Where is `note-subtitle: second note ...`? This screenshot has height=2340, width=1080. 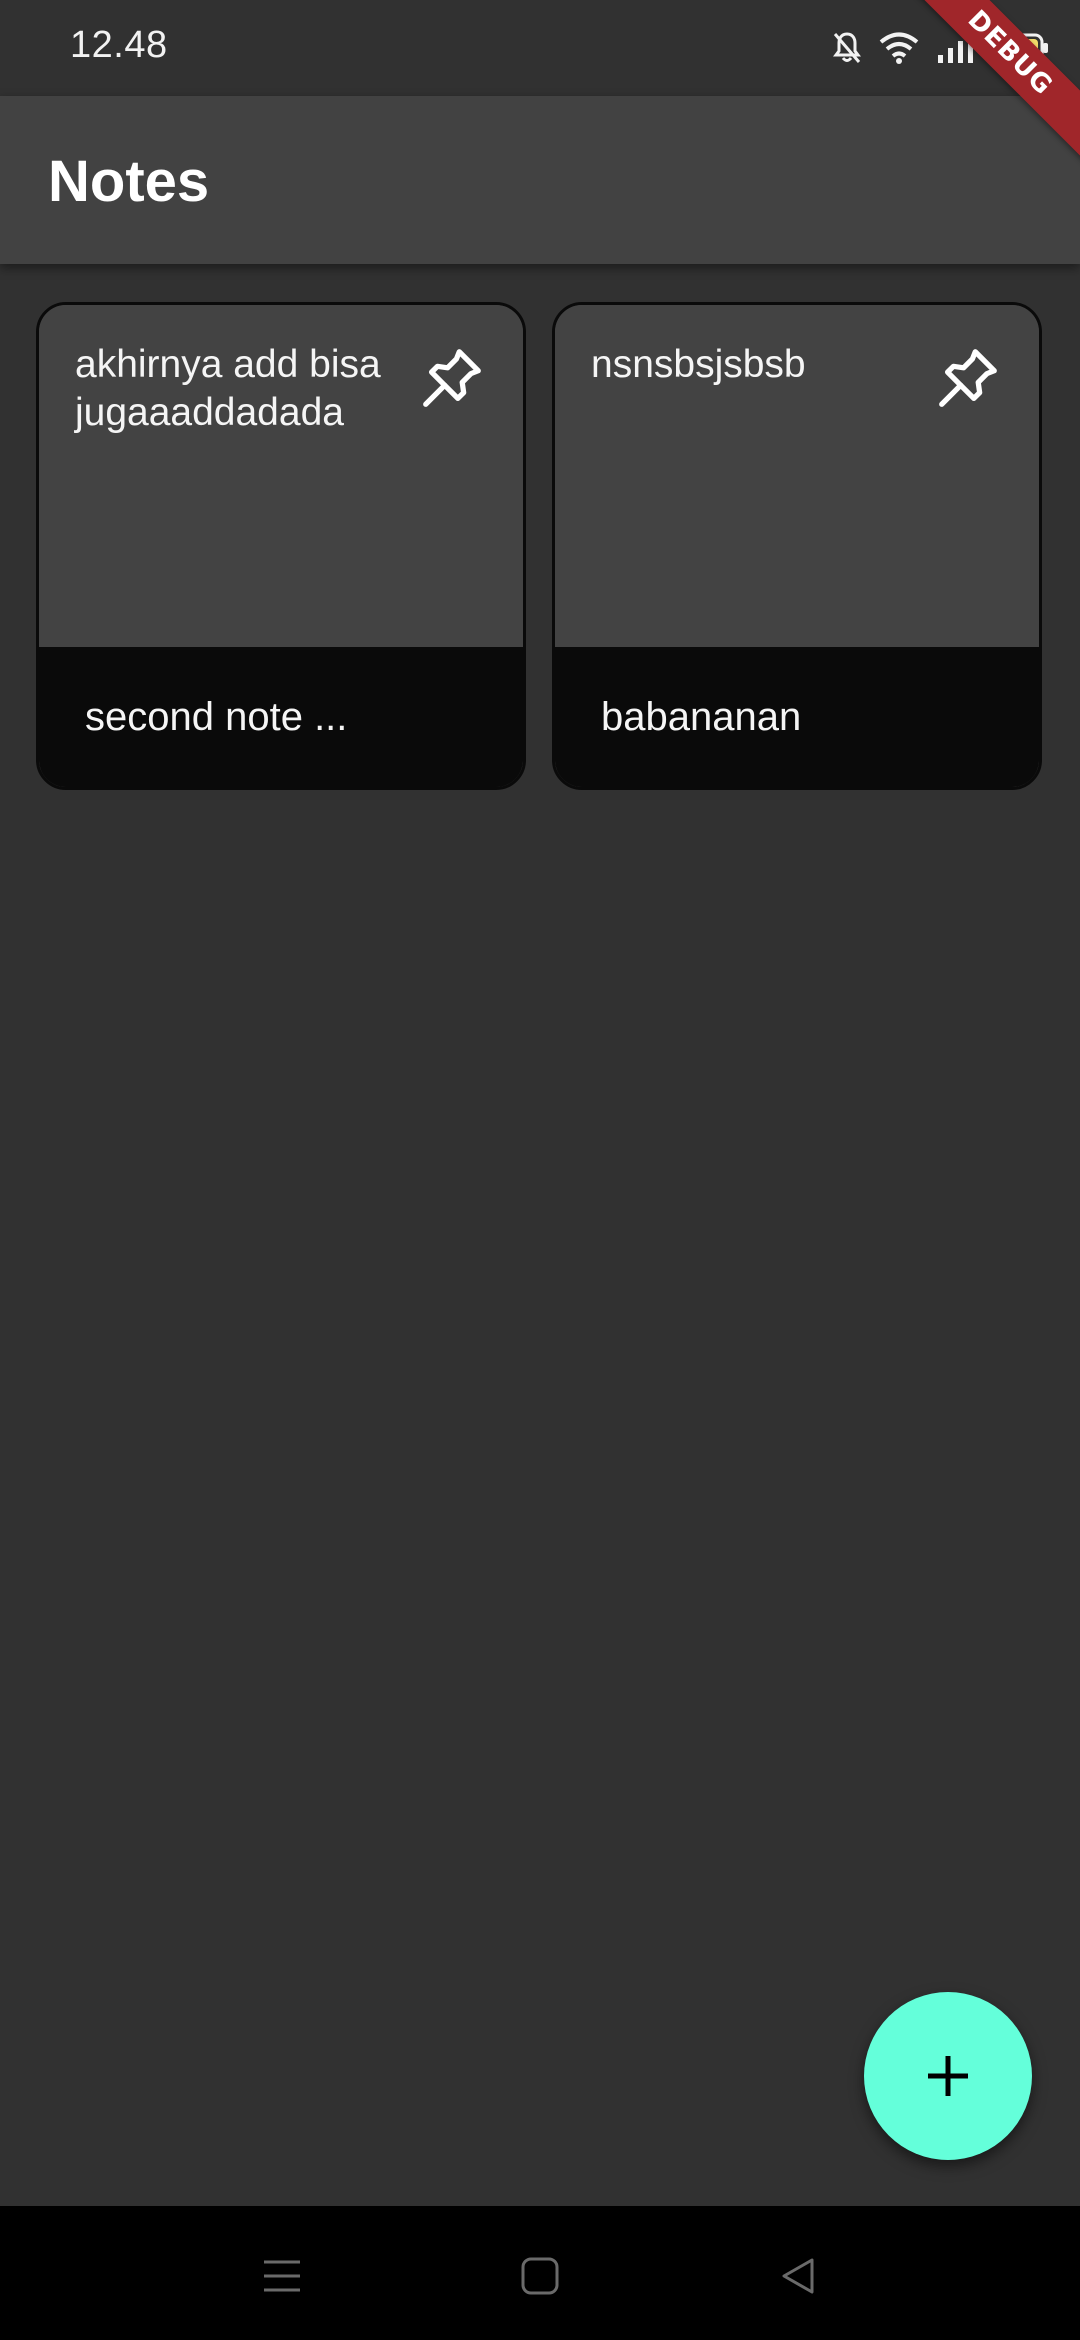
note-subtitle: second note ... is located at coordinates (216, 717).